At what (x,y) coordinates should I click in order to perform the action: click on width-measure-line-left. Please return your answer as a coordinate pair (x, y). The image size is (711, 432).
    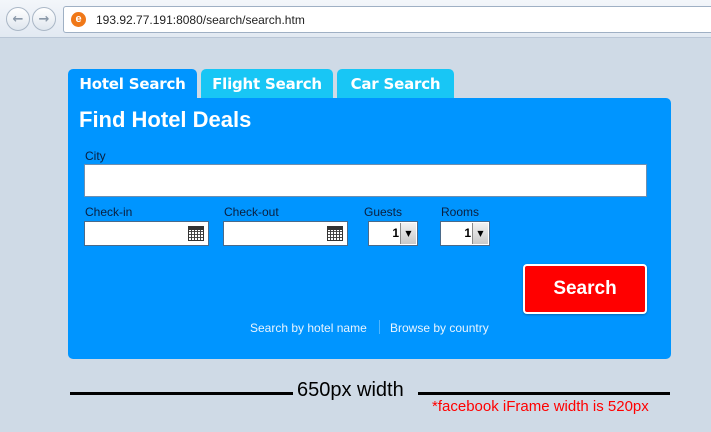
    Looking at the image, I should click on (181, 393).